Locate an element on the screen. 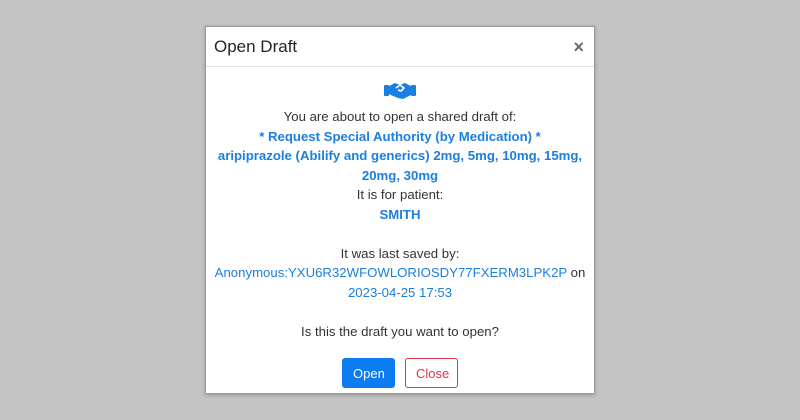  dialog-actions: Open Close is located at coordinates (400, 373).